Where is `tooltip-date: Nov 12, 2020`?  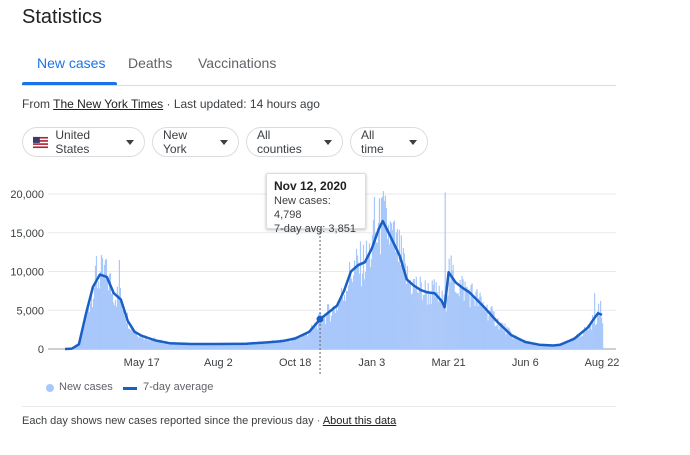 tooltip-date: Nov 12, 2020 is located at coordinates (310, 186).